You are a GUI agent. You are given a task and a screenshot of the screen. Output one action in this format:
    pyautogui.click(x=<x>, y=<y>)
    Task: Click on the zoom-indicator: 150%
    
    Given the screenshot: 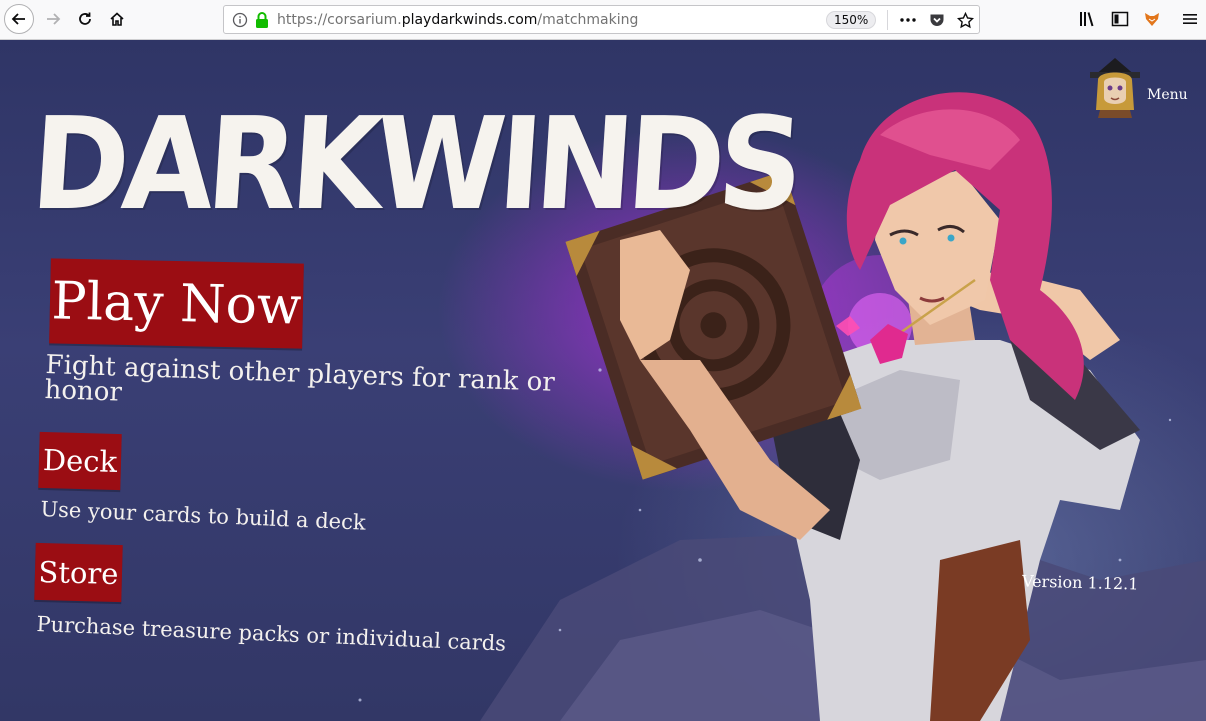 What is the action you would take?
    pyautogui.click(x=851, y=20)
    